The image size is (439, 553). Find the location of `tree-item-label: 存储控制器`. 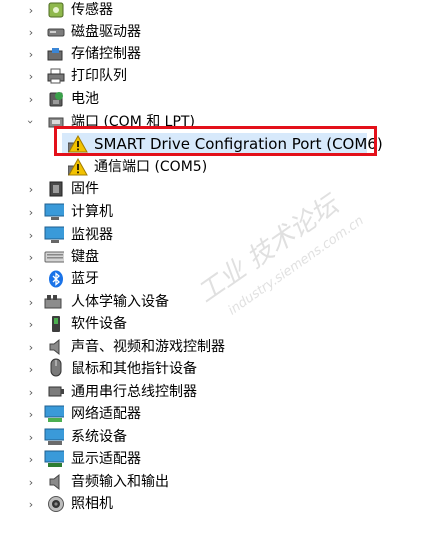

tree-item-label: 存储控制器 is located at coordinates (106, 54).